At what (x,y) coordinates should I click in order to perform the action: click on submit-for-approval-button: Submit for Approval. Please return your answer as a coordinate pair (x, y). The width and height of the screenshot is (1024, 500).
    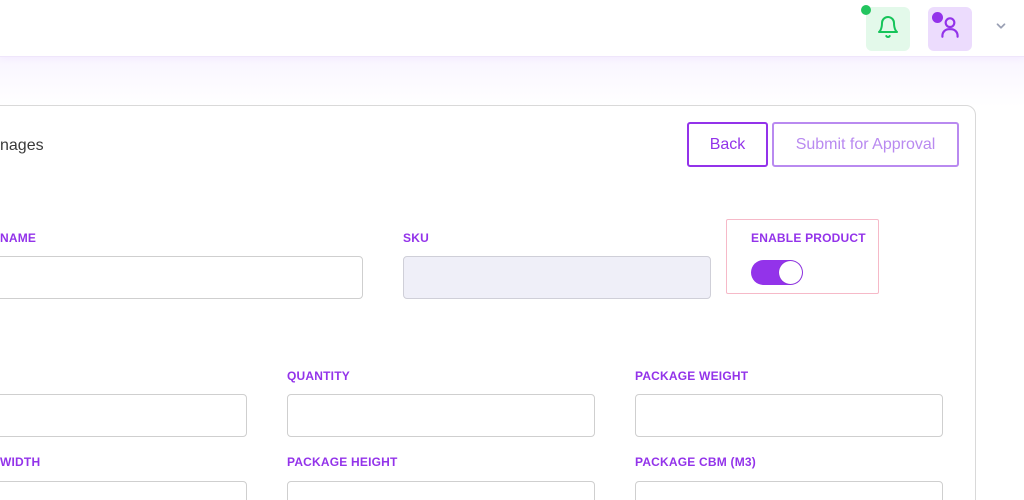
    Looking at the image, I should click on (865, 144).